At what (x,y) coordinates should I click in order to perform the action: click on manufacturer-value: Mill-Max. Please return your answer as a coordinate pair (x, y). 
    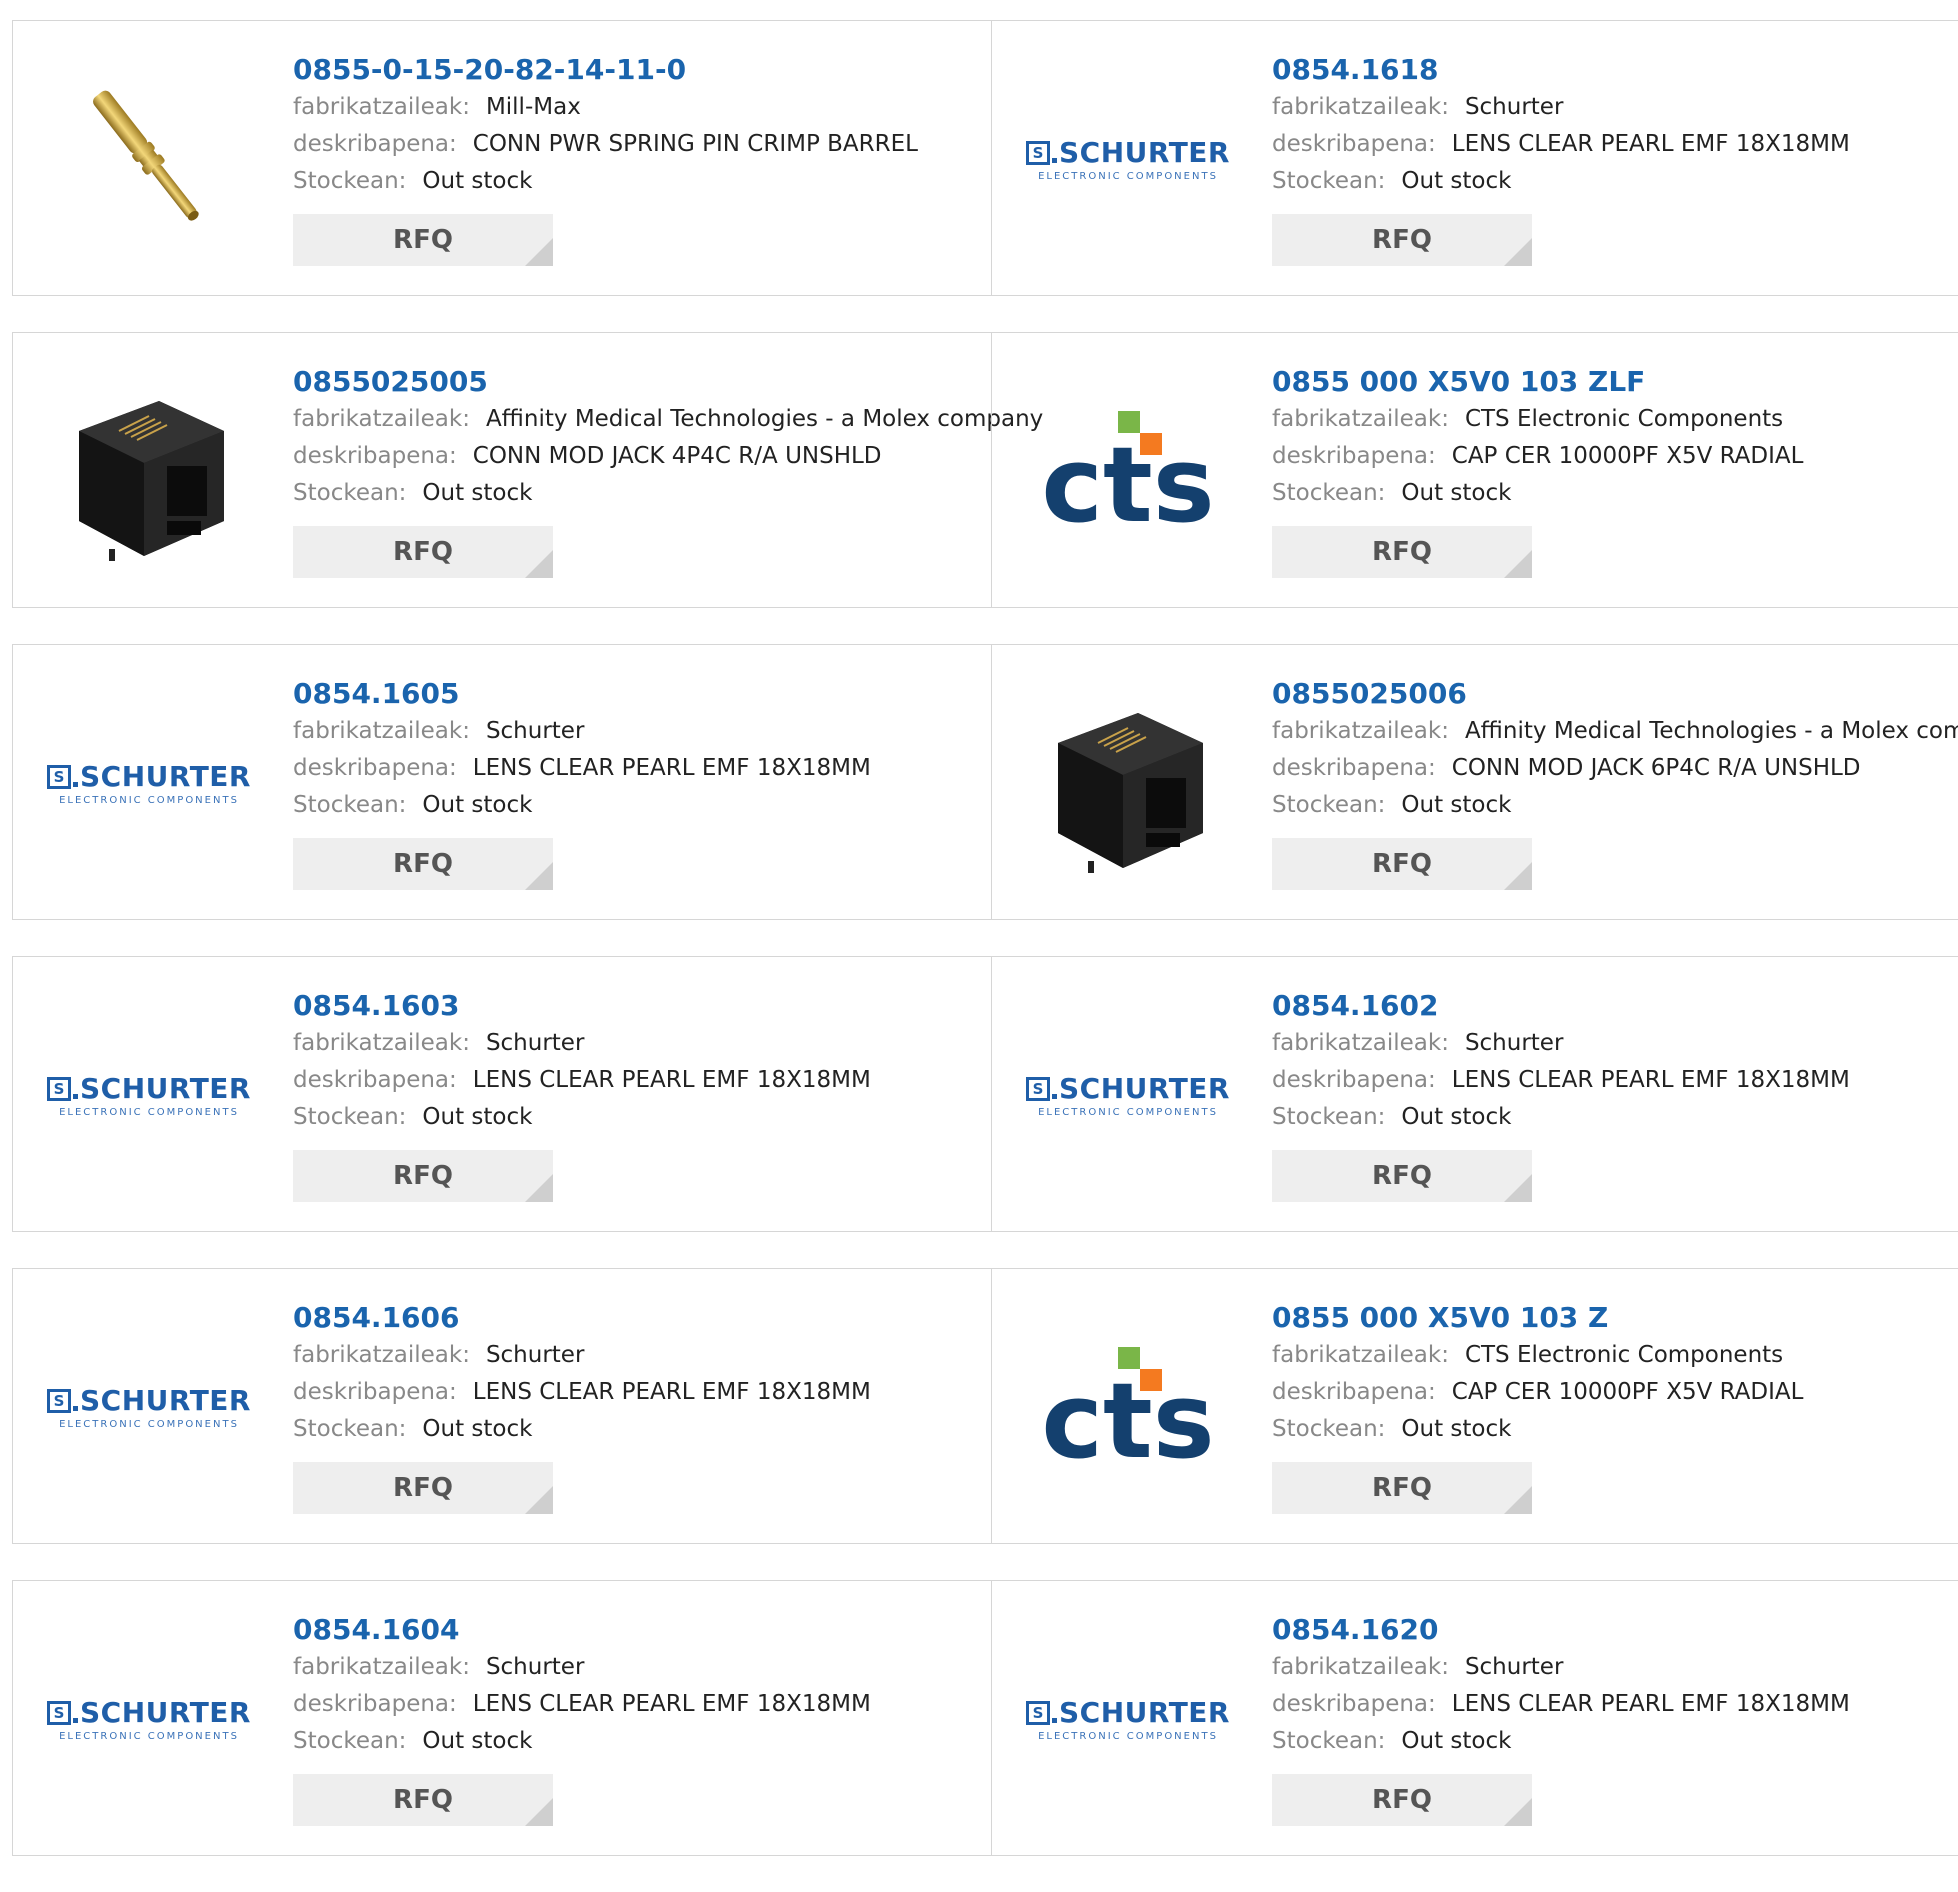
    Looking at the image, I should click on (533, 107).